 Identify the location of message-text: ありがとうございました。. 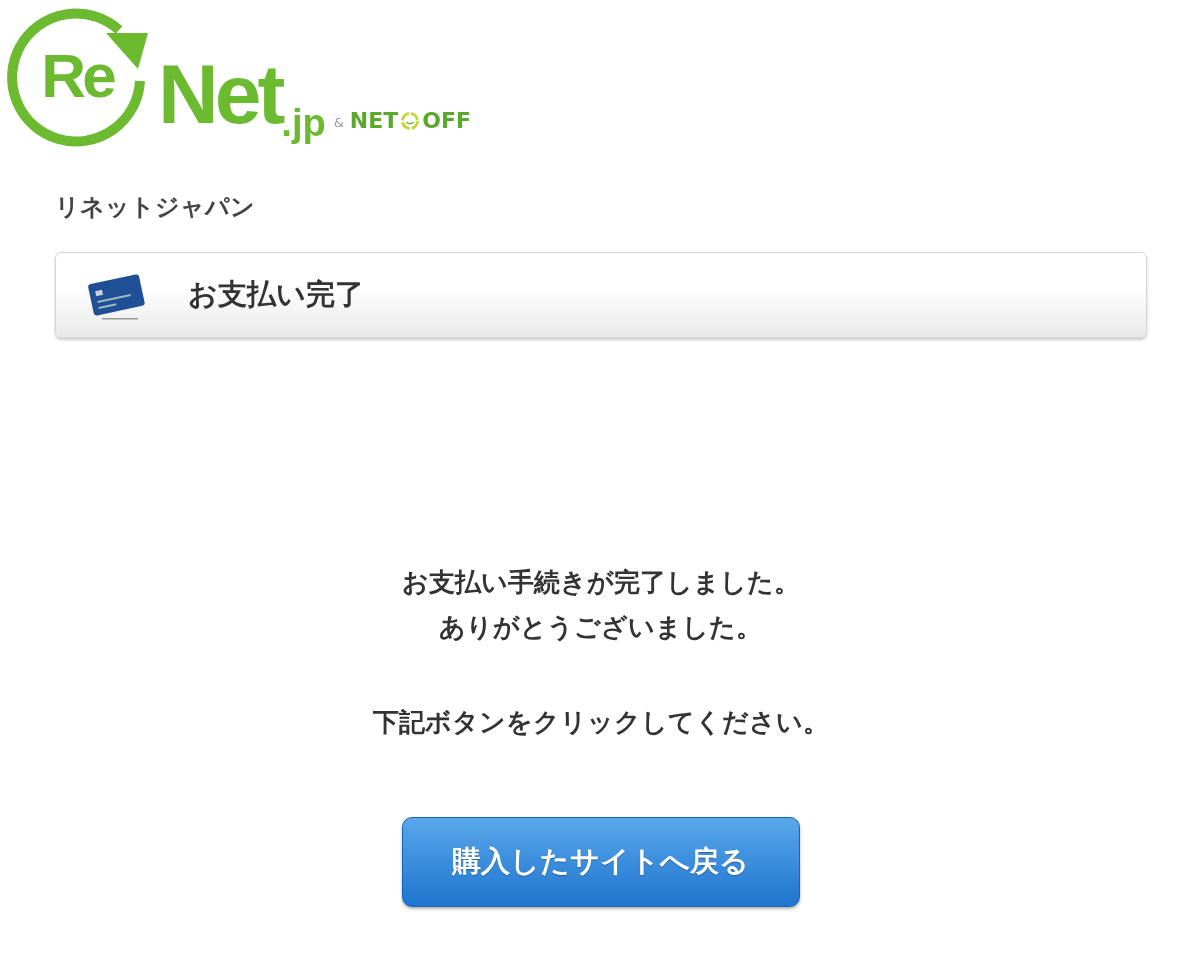
(600, 627).